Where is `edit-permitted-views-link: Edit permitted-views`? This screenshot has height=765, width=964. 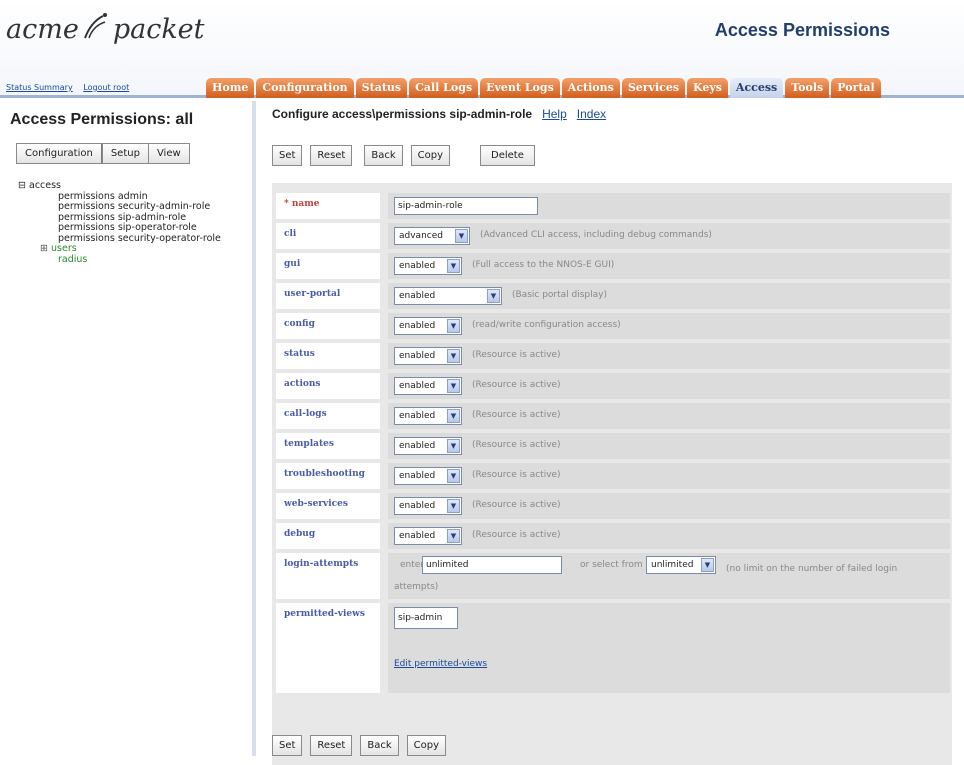
edit-permitted-views-link: Edit permitted-views is located at coordinates (440, 664).